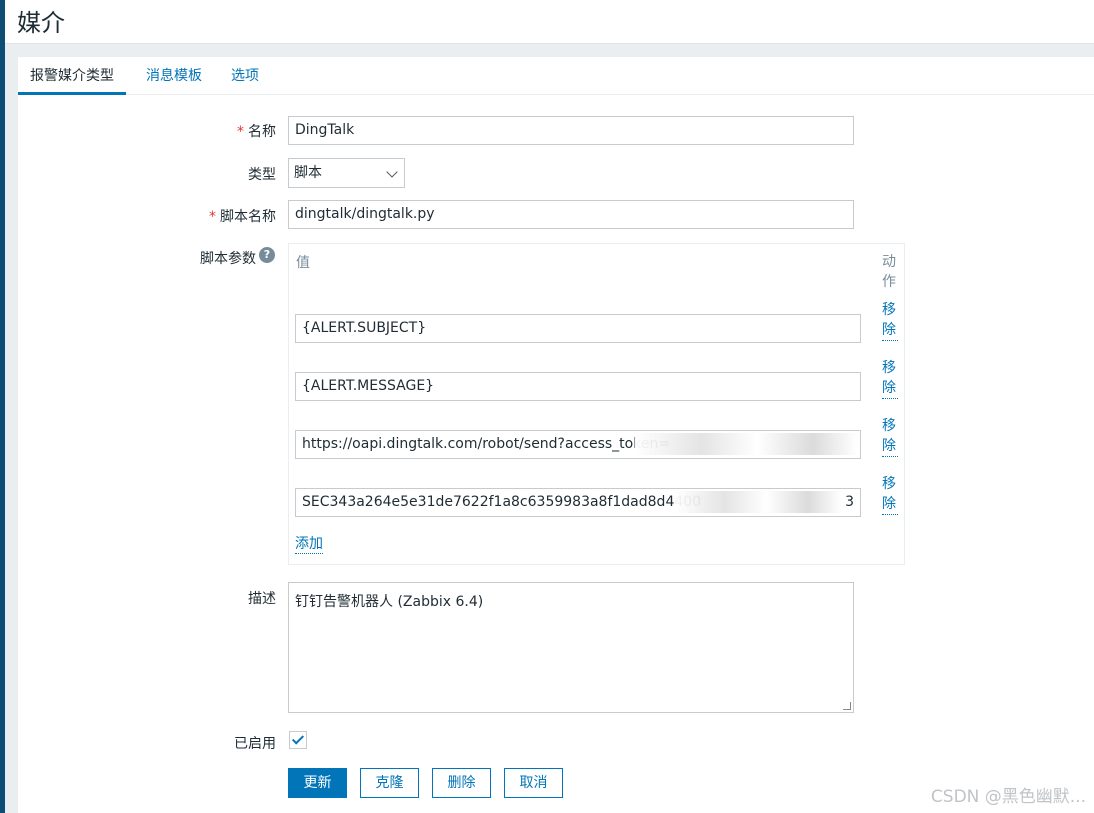 The width and height of the screenshot is (1094, 813). Describe the element at coordinates (308, 173) in the screenshot. I see `type-select-value: 脚本` at that location.